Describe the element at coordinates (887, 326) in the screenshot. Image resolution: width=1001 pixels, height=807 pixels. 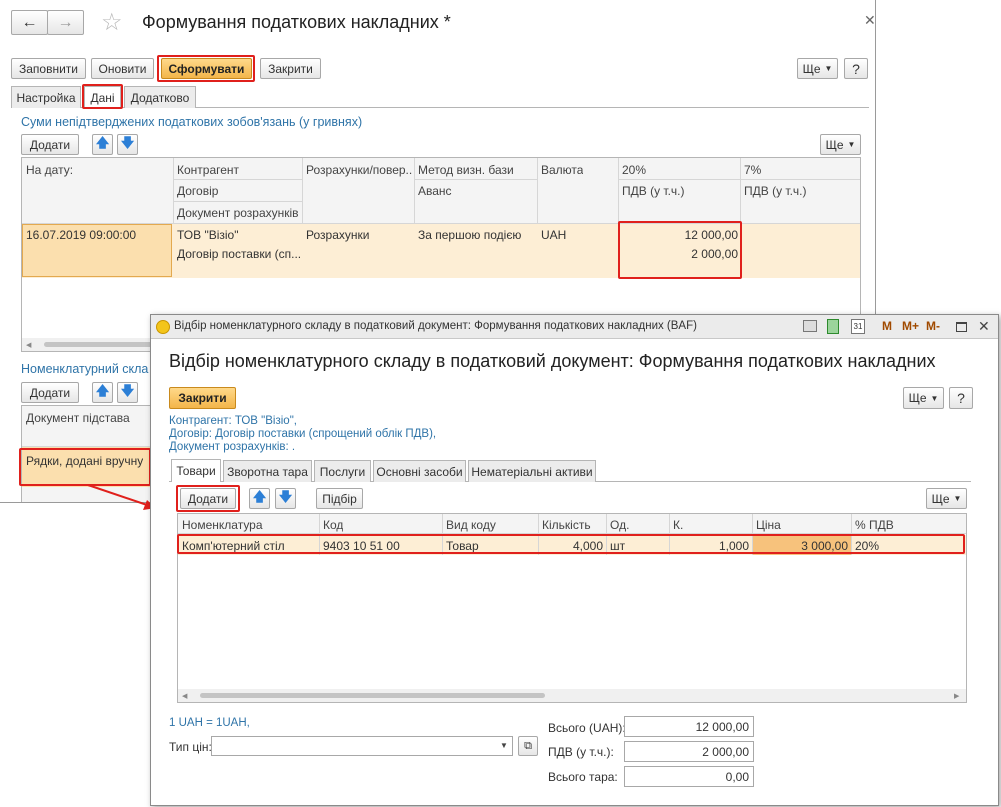
I see `memory-button: M` at that location.